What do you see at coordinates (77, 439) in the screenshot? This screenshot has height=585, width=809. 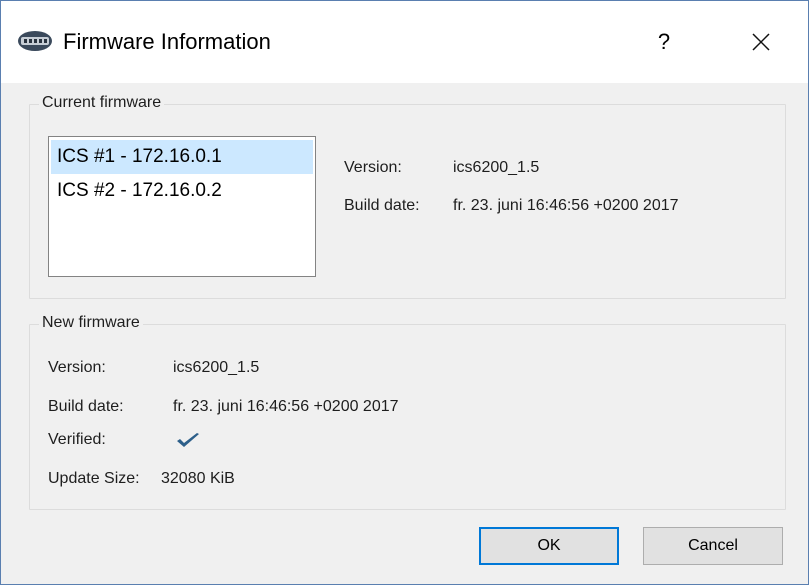 I see `verified-label: Verified:` at bounding box center [77, 439].